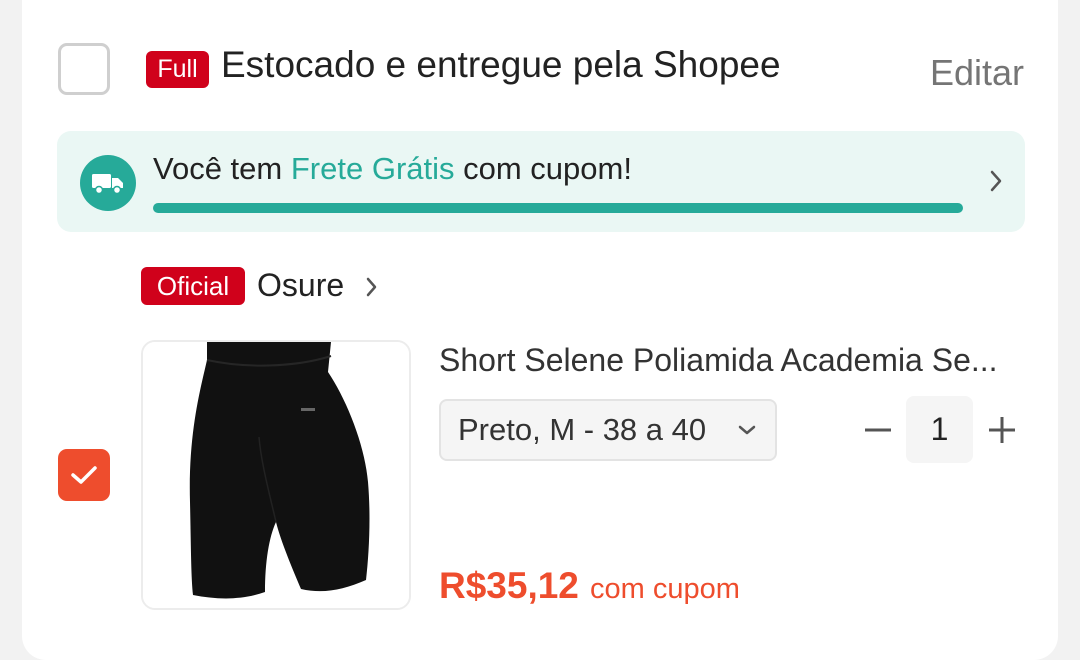  Describe the element at coordinates (108, 183) in the screenshot. I see `truck-icon` at that location.